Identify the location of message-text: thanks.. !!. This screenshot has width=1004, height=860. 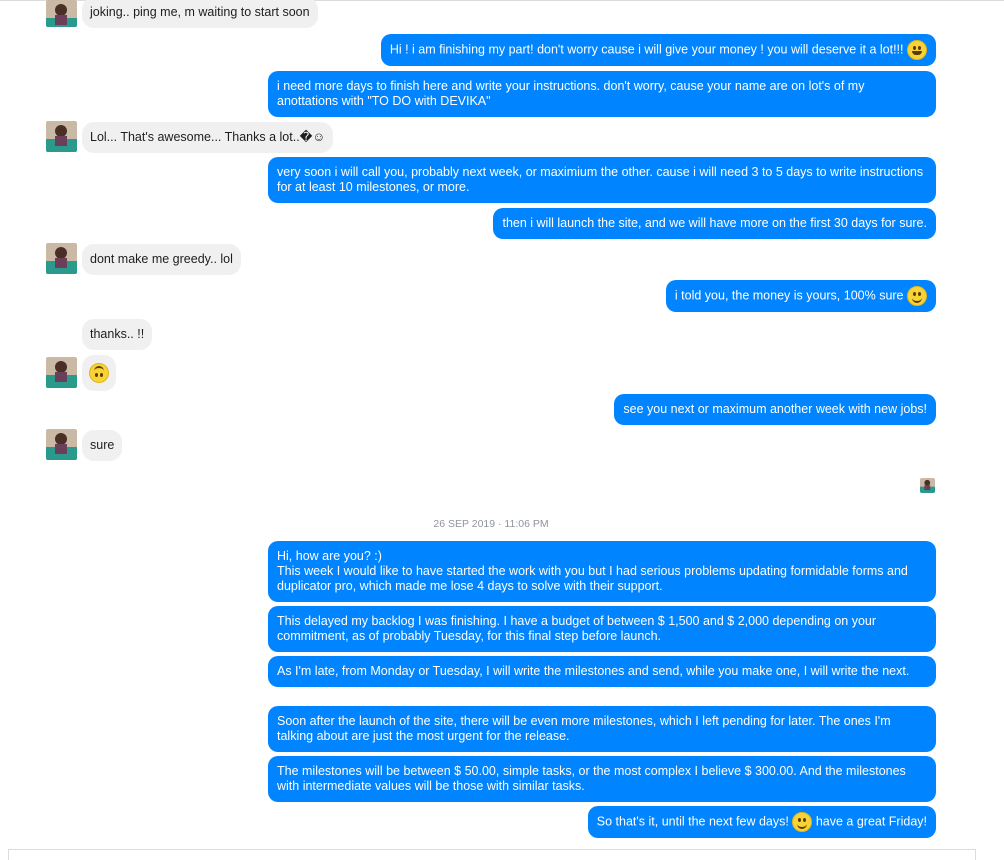
(117, 334).